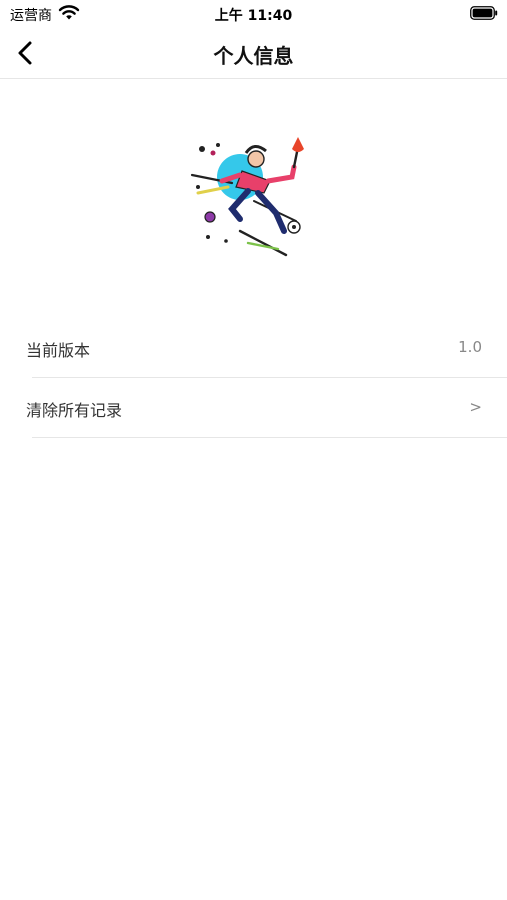 Image resolution: width=507 pixels, height=900 pixels. I want to click on chevron-right-icon: >, so click(475, 407).